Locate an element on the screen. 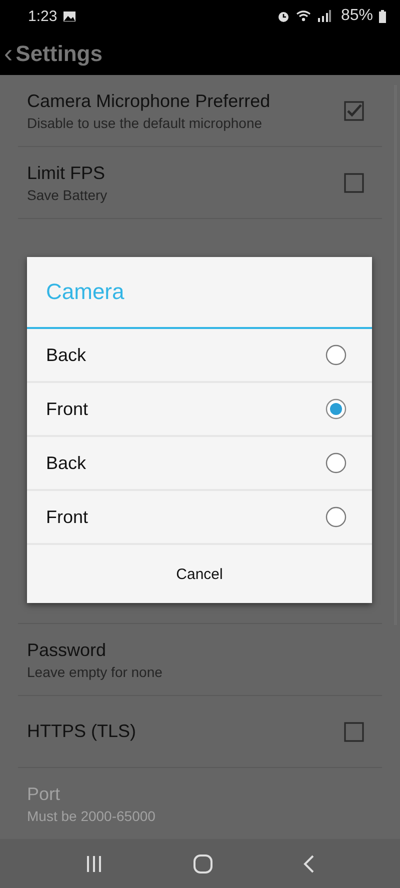  setting-title: HTTPS (TLS) is located at coordinates (82, 731).